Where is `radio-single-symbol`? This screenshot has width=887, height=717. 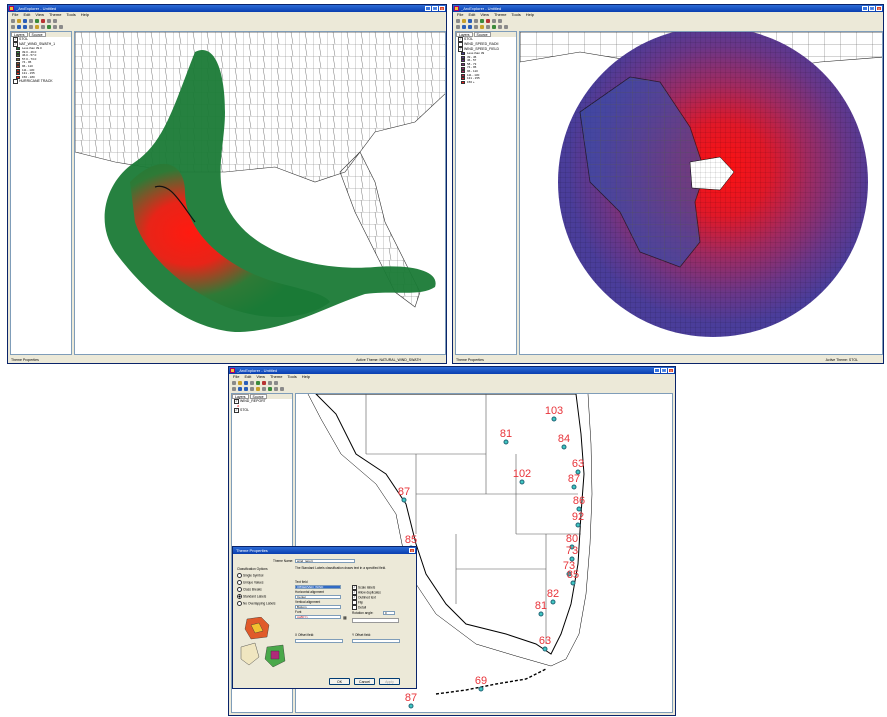
radio-single-symbol is located at coordinates (239, 575).